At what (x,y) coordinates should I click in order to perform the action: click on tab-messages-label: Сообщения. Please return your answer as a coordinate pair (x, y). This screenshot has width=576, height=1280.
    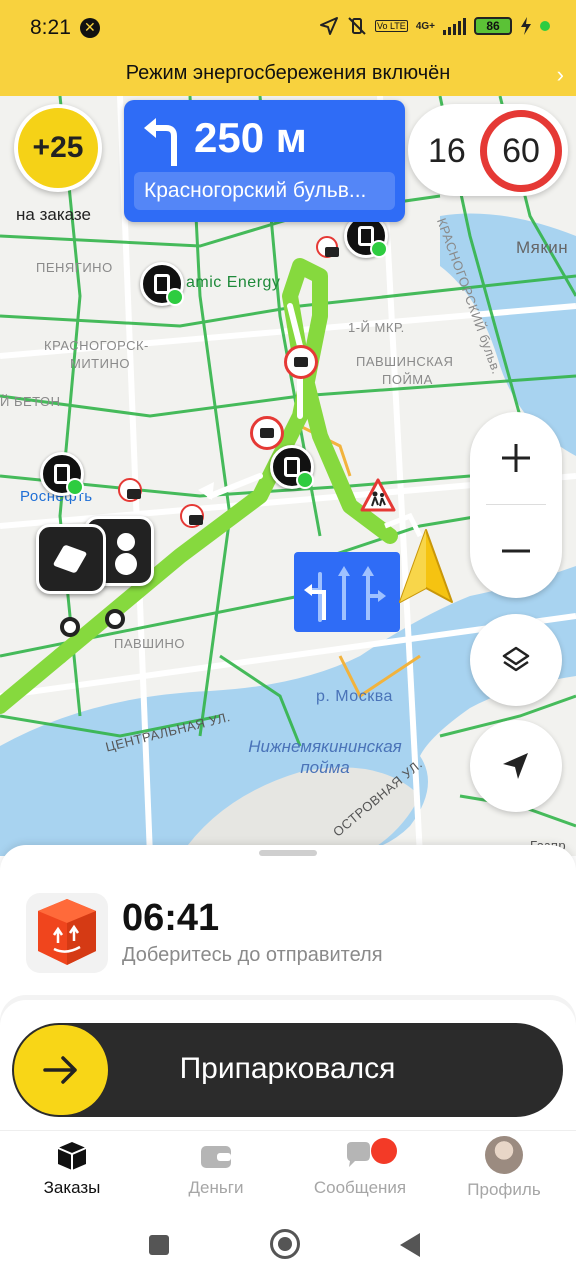
    Looking at the image, I should click on (360, 1187).